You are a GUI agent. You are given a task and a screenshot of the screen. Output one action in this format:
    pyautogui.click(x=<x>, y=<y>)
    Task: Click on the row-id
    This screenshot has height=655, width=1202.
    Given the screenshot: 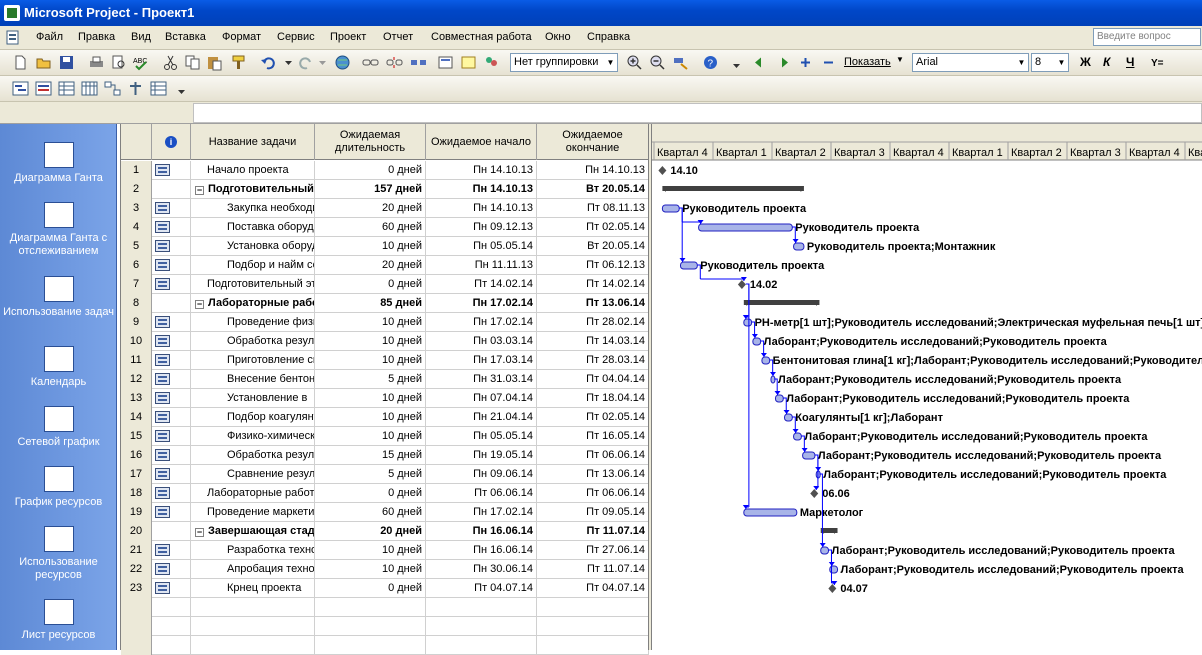 What is the action you would take?
    pyautogui.click(x=136, y=626)
    